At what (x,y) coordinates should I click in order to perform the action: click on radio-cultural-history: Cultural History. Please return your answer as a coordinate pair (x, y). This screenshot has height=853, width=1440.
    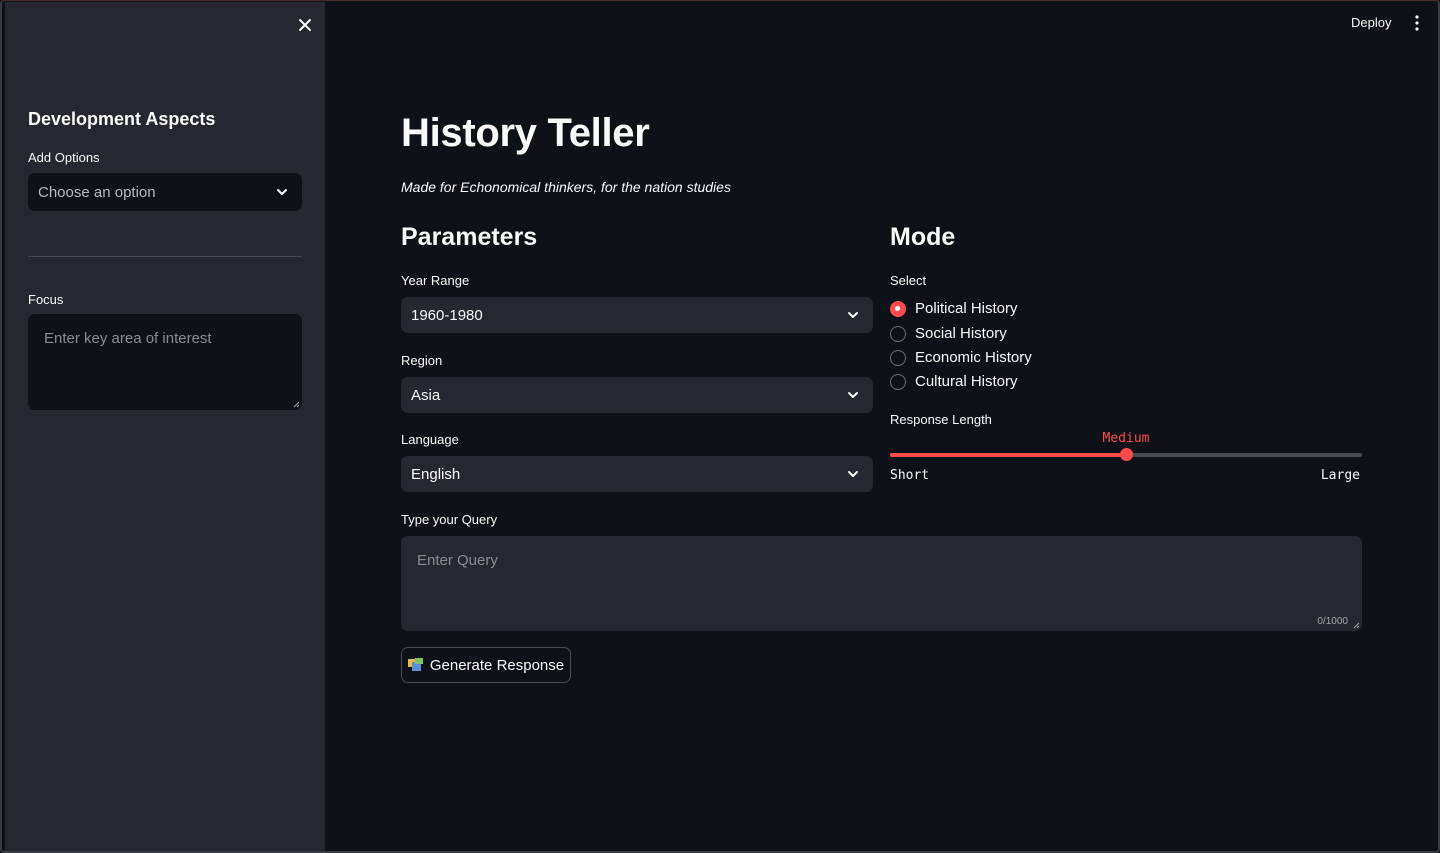
    Looking at the image, I should click on (954, 381).